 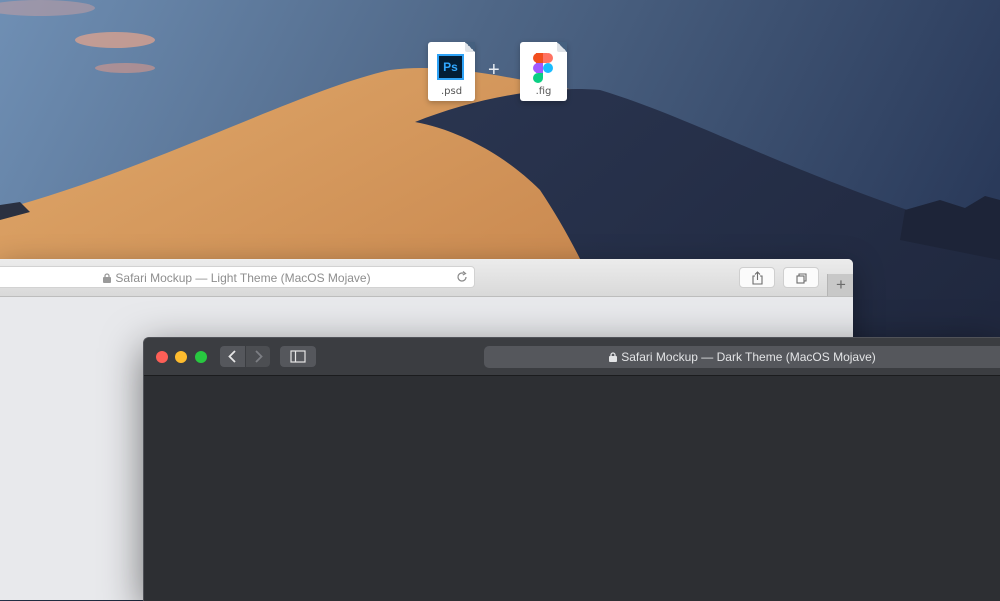 What do you see at coordinates (451, 91) in the screenshot?
I see `psd-file-label: .psd` at bounding box center [451, 91].